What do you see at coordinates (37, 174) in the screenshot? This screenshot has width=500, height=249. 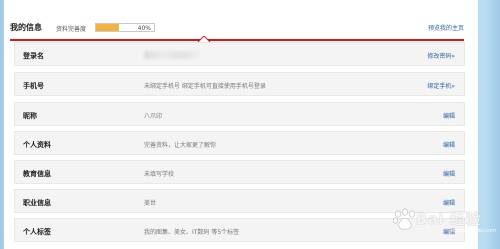 I see `row-label: 教育信息` at bounding box center [37, 174].